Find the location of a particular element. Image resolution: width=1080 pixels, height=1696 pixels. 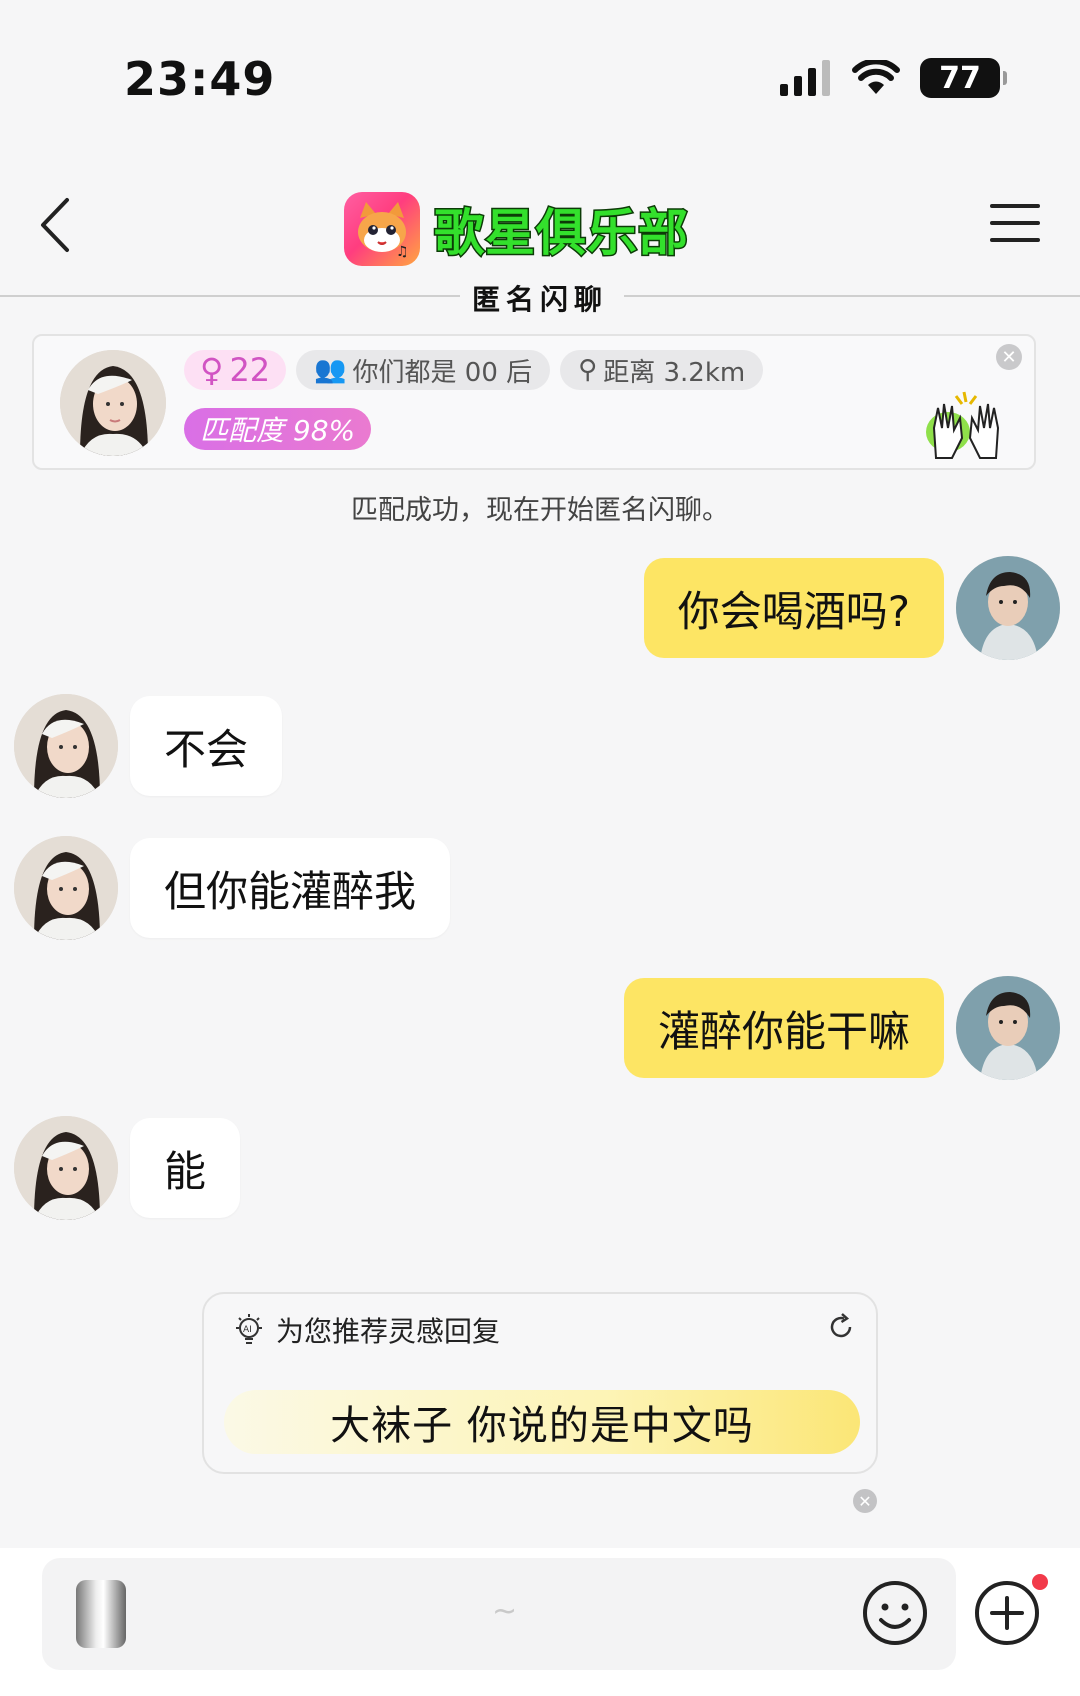

suggestion-title: 为您推荐灵感回复 is located at coordinates (388, 1331).